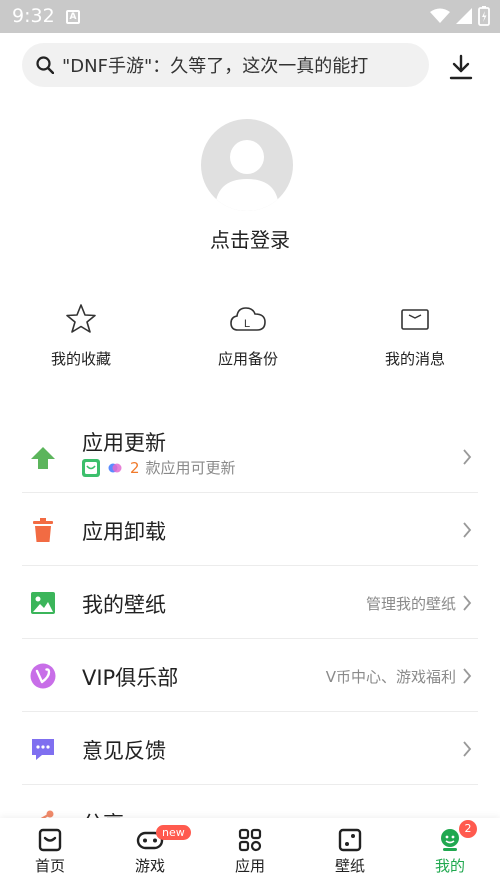 The height and width of the screenshot is (888, 500). What do you see at coordinates (124, 532) in the screenshot?
I see `menu-item-title: 应用卸载` at bounding box center [124, 532].